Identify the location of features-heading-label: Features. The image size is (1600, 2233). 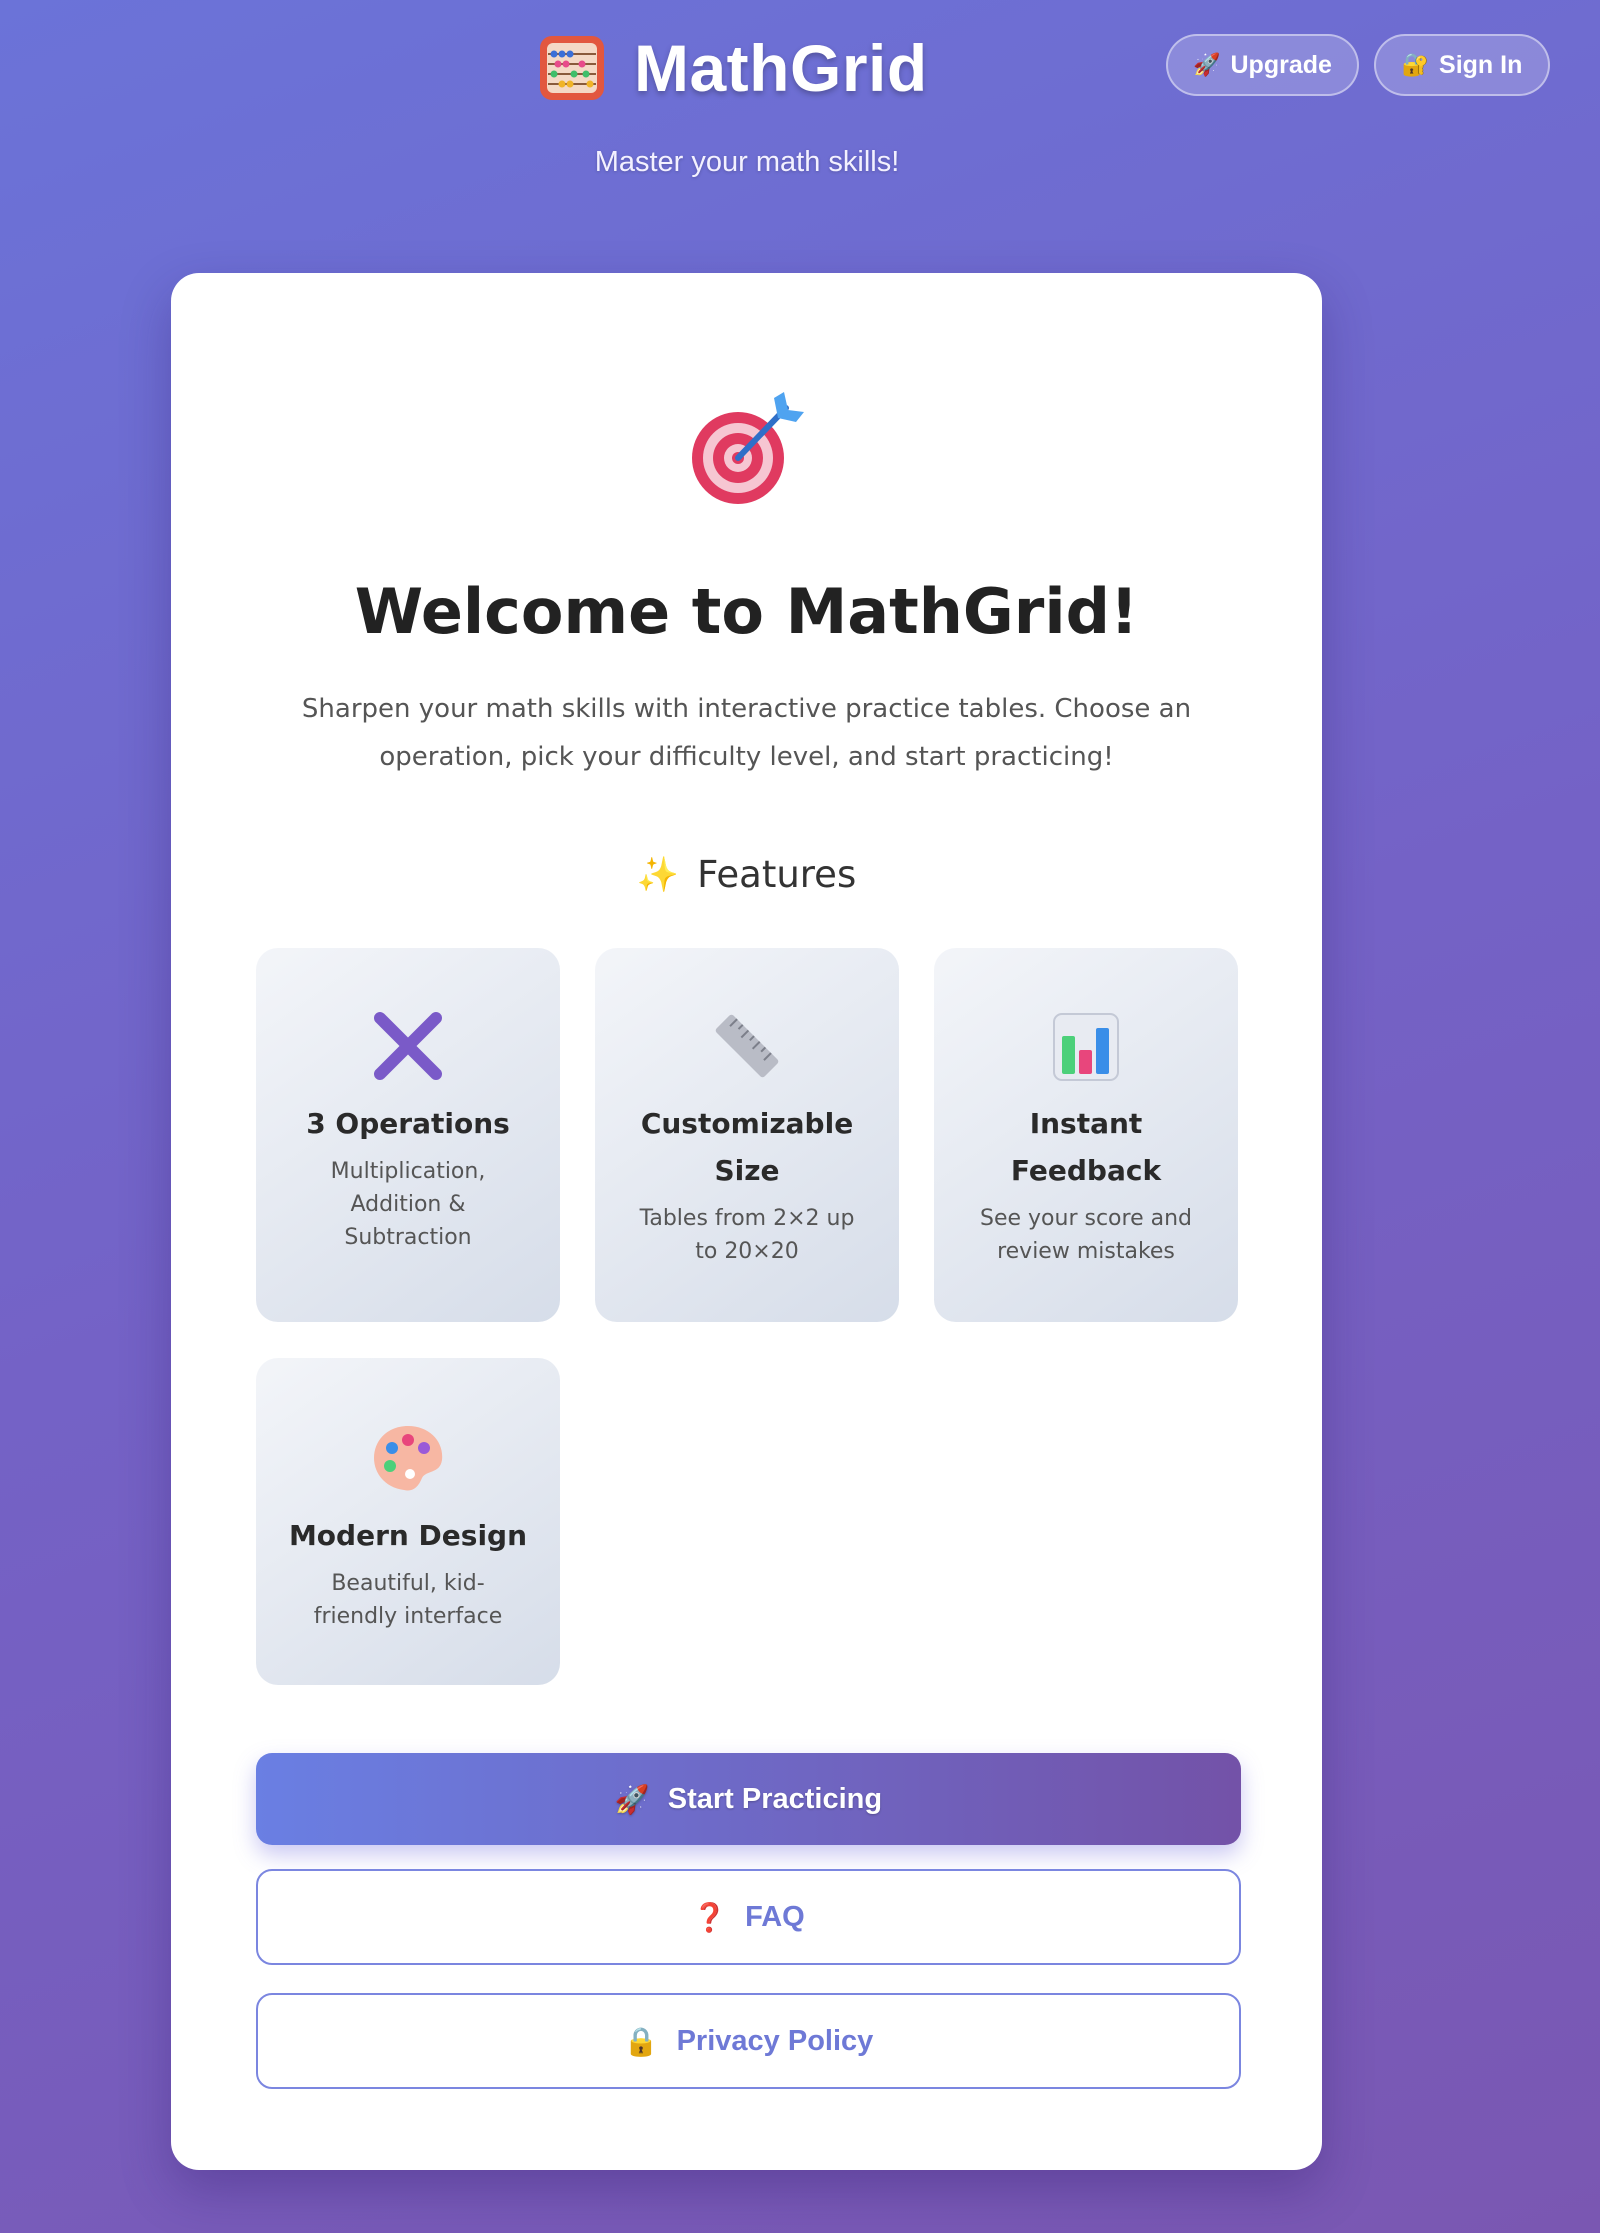
(777, 874).